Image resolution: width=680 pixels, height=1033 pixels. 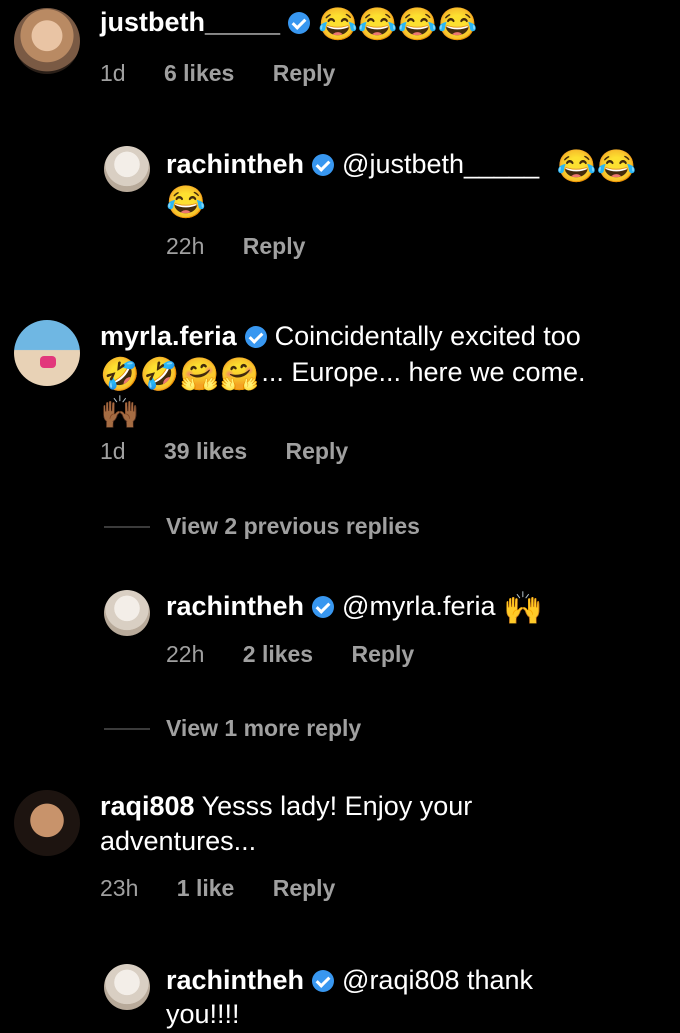 I want to click on comment-text-continued: 😂, so click(x=187, y=200).